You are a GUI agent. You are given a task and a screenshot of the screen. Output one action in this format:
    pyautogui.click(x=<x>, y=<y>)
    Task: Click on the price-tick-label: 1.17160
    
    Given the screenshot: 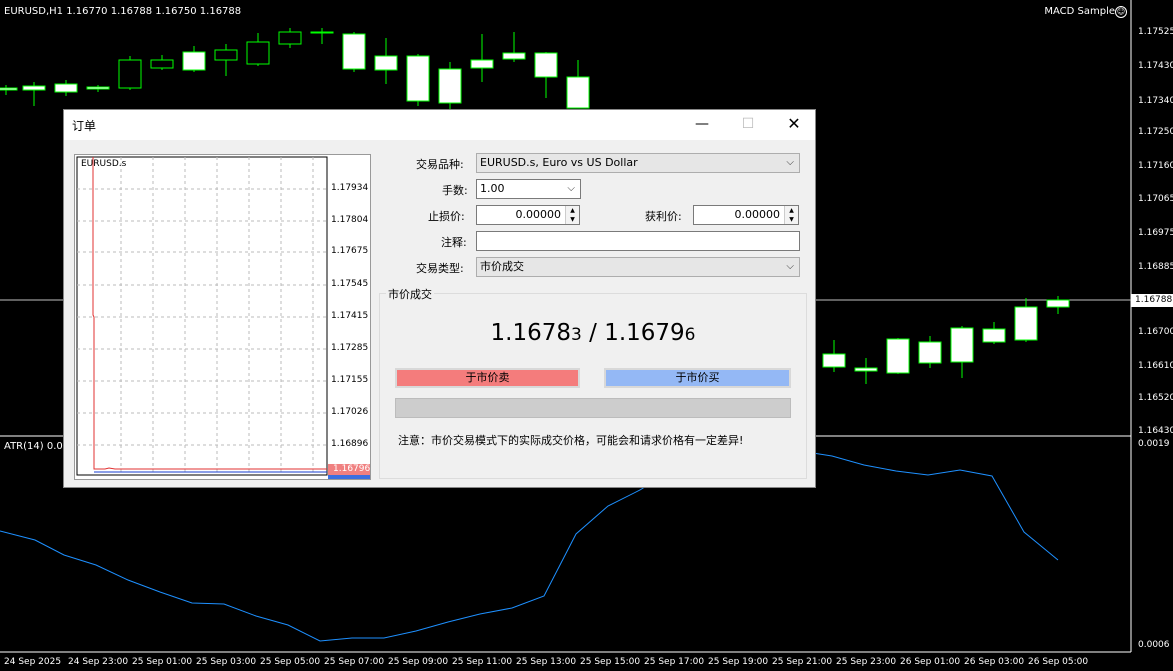 What is the action you would take?
    pyautogui.click(x=1155, y=166)
    